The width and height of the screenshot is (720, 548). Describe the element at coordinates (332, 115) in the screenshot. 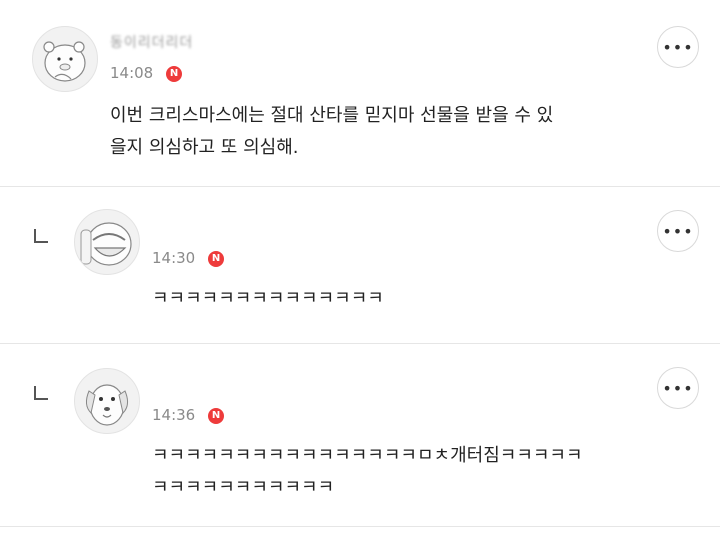

I see `comment-text-line: 이번 크리스마스에는 절대 산타를 믿지마 선물을 받을 수 있` at that location.